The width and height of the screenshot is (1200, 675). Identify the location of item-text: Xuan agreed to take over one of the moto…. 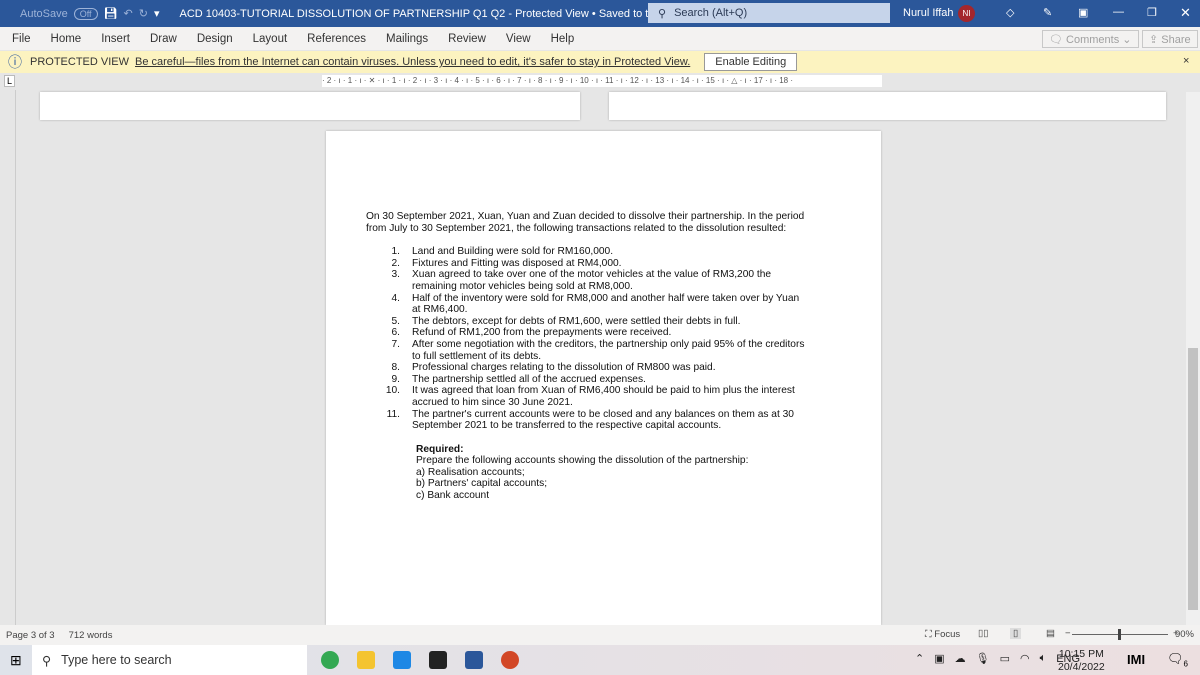
(592, 280).